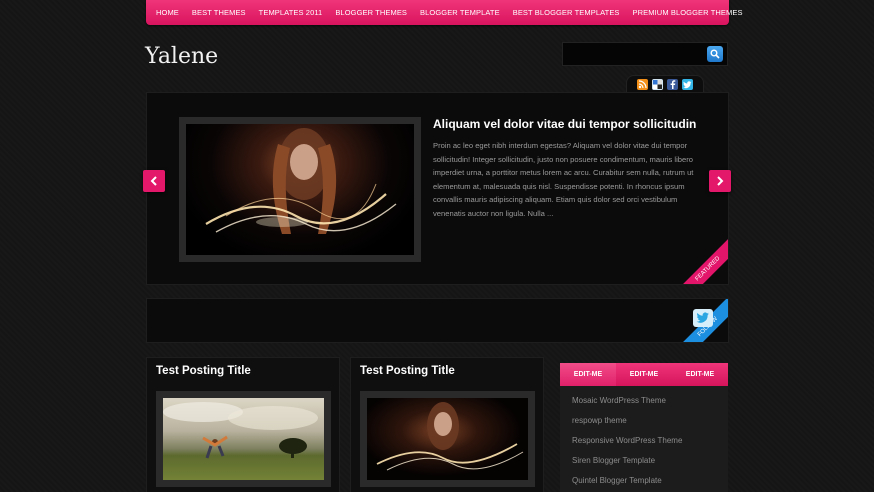 This screenshot has height=492, width=874. Describe the element at coordinates (291, 12) in the screenshot. I see `nav-item-templates-2011: TEMPLATES 2011` at that location.